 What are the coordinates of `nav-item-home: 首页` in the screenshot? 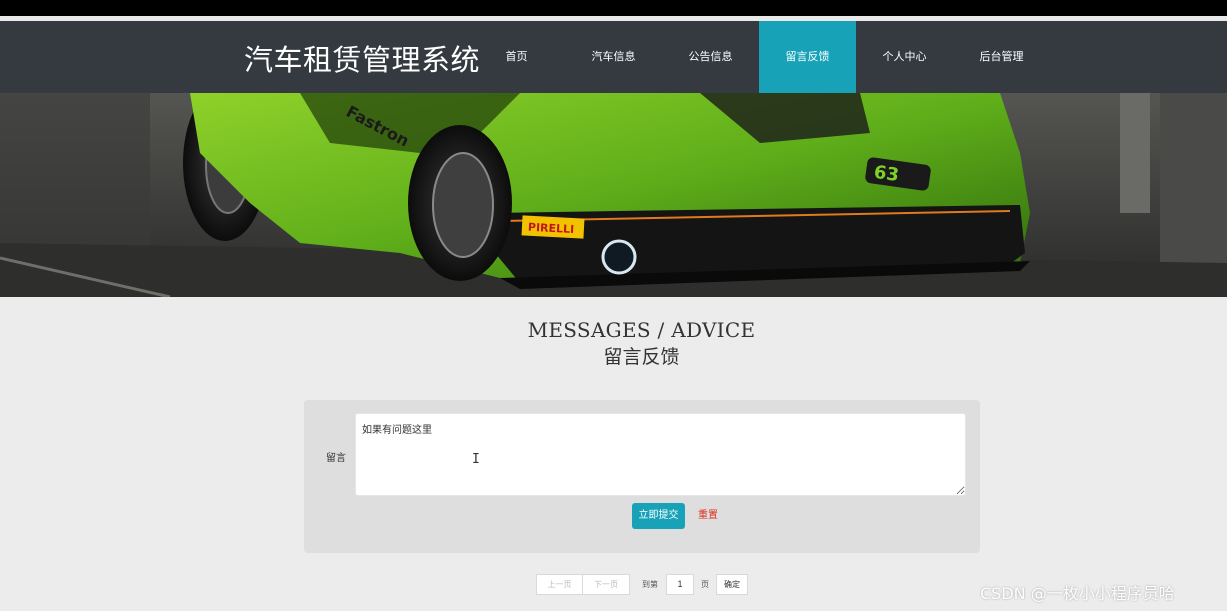 It's located at (516, 57).